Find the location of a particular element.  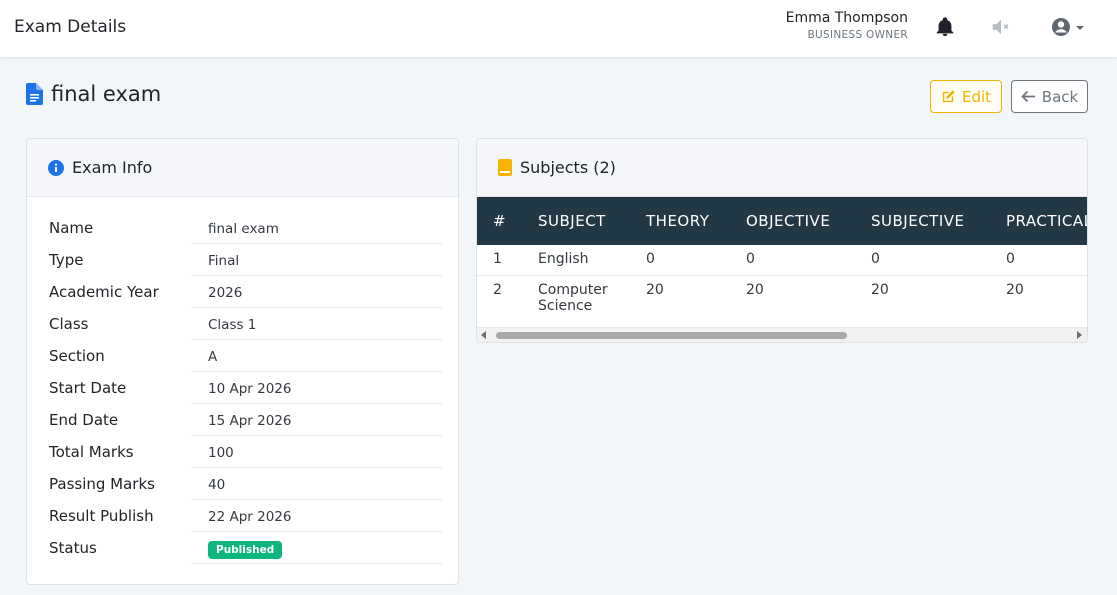

edit-button: Edit is located at coordinates (966, 96).